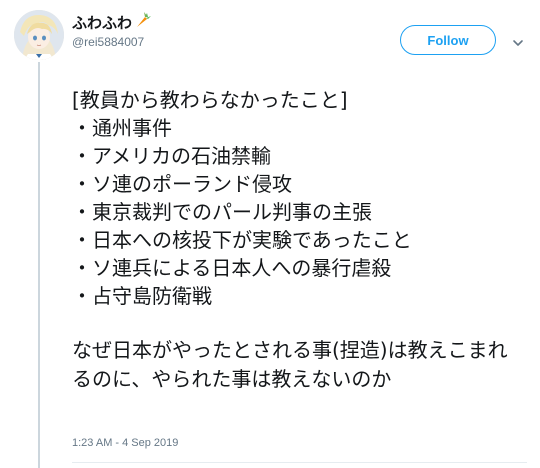 The width and height of the screenshot is (540, 468). Describe the element at coordinates (518, 40) in the screenshot. I see `chevron-down-icon` at that location.